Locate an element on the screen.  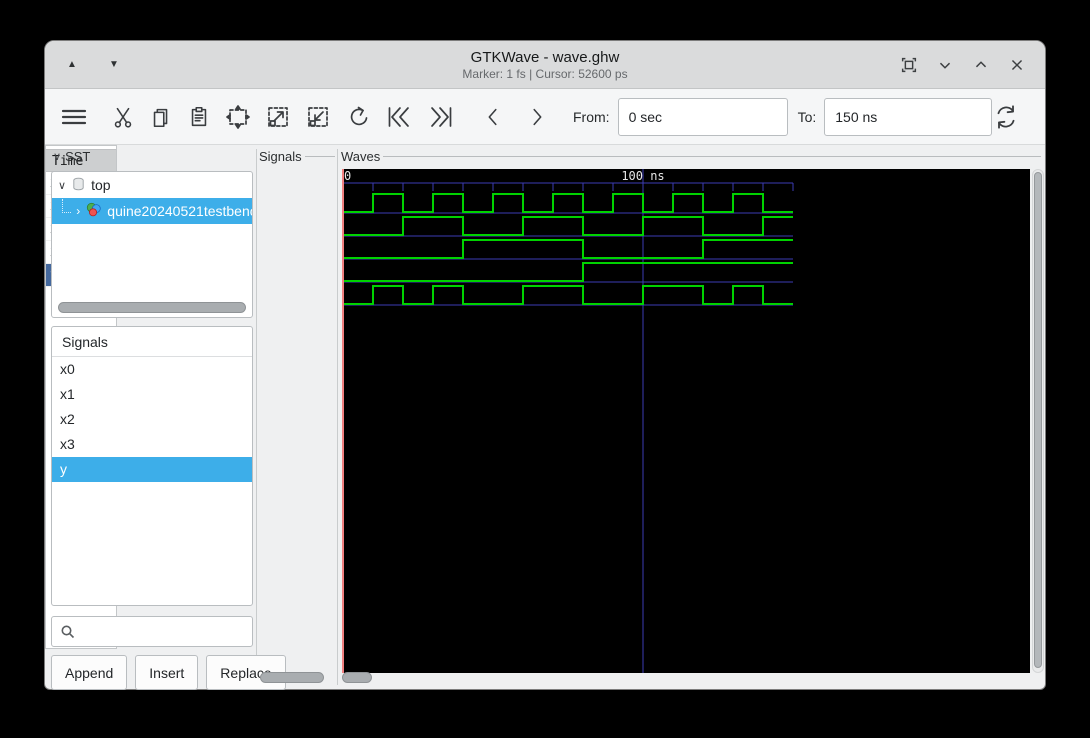
signal-search-field is located at coordinates (152, 631).